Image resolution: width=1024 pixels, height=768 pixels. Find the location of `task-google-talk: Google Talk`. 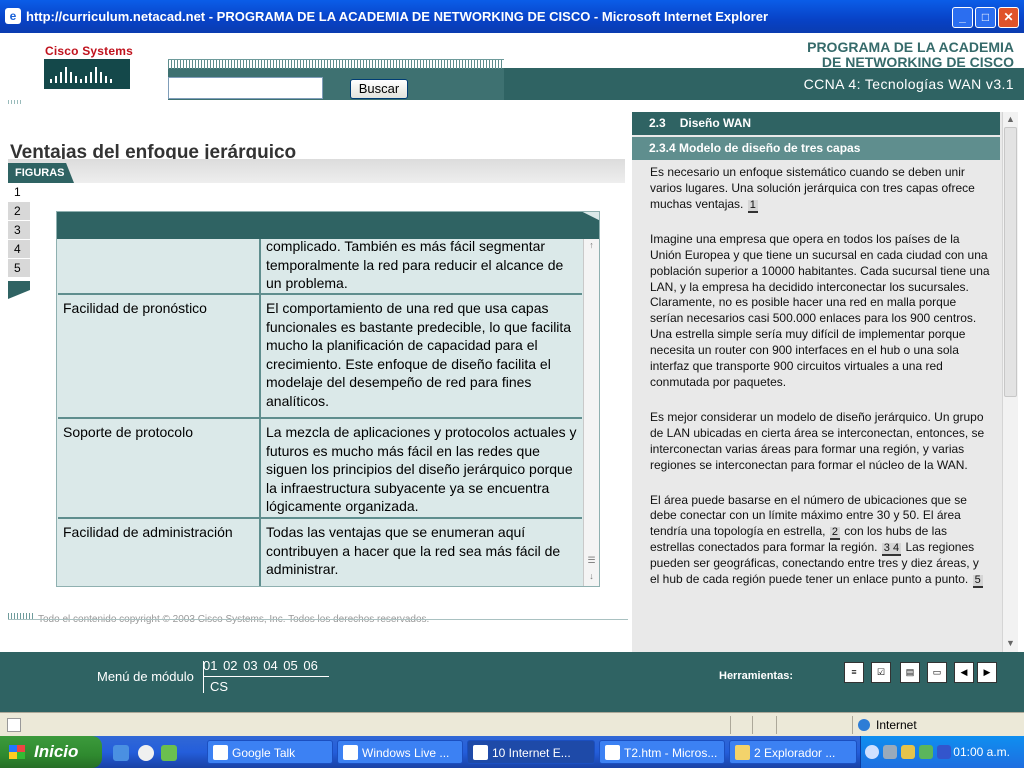

task-google-talk: Google Talk is located at coordinates (270, 752).